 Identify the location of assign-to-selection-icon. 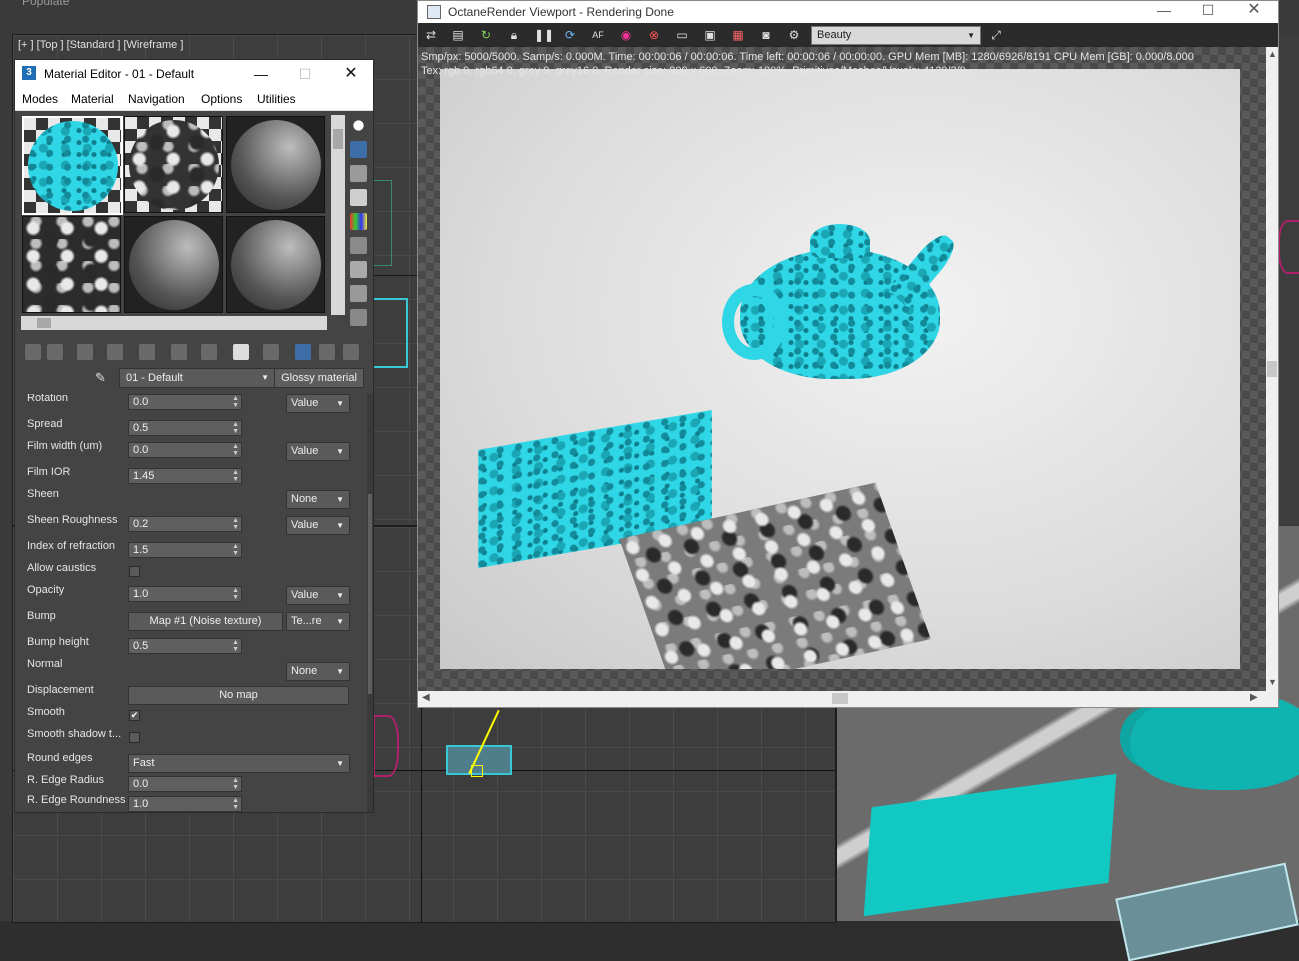
(85, 352).